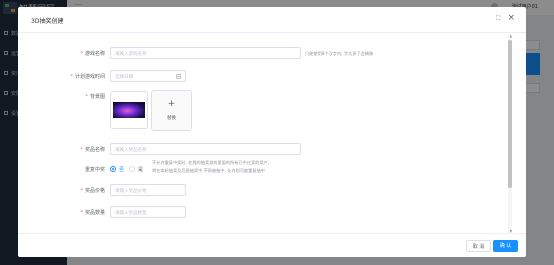 The height and width of the screenshot is (265, 554). I want to click on radio-yes-label: 是, so click(140, 169).